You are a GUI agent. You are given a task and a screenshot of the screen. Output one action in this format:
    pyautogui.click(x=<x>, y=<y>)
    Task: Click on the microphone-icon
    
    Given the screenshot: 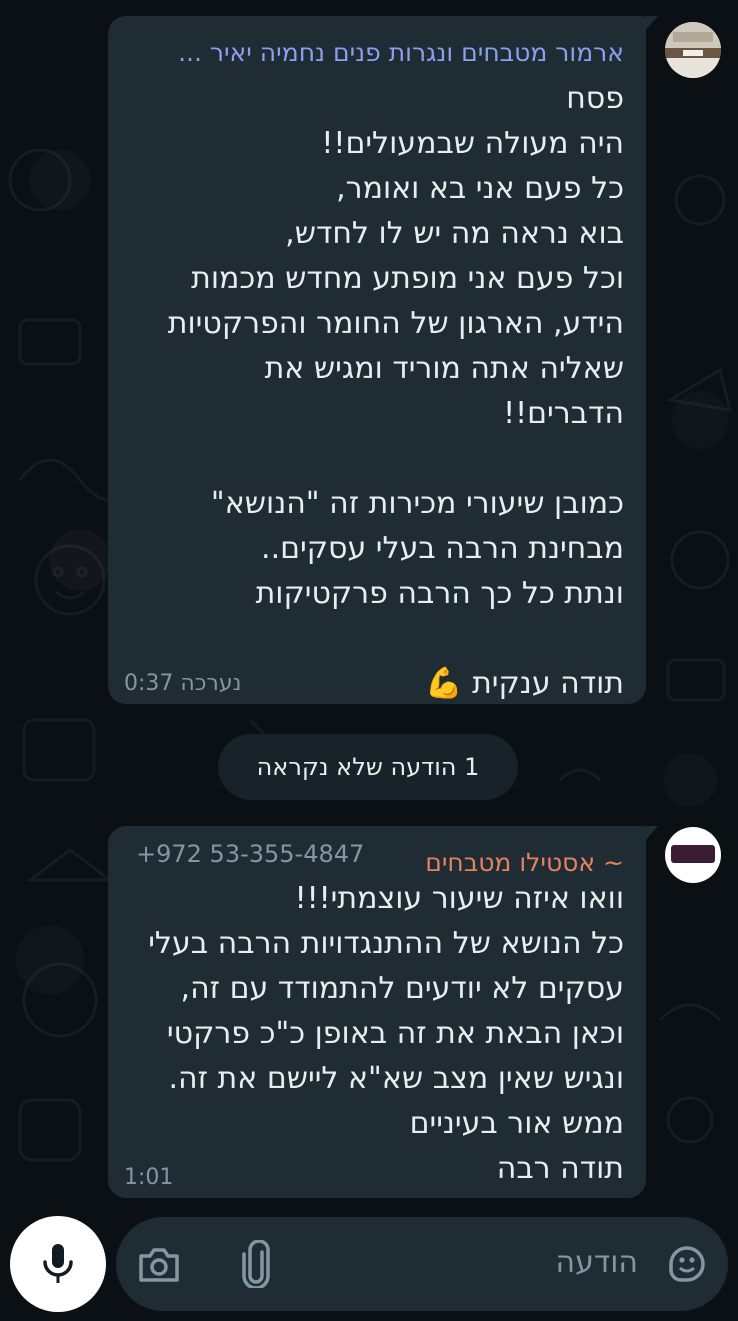 What is the action you would take?
    pyautogui.click(x=58, y=1263)
    